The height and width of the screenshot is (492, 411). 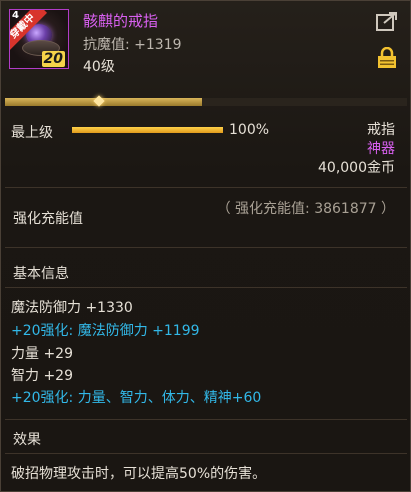 What do you see at coordinates (48, 219) in the screenshot?
I see `enhance-title: 强化充能值` at bounding box center [48, 219].